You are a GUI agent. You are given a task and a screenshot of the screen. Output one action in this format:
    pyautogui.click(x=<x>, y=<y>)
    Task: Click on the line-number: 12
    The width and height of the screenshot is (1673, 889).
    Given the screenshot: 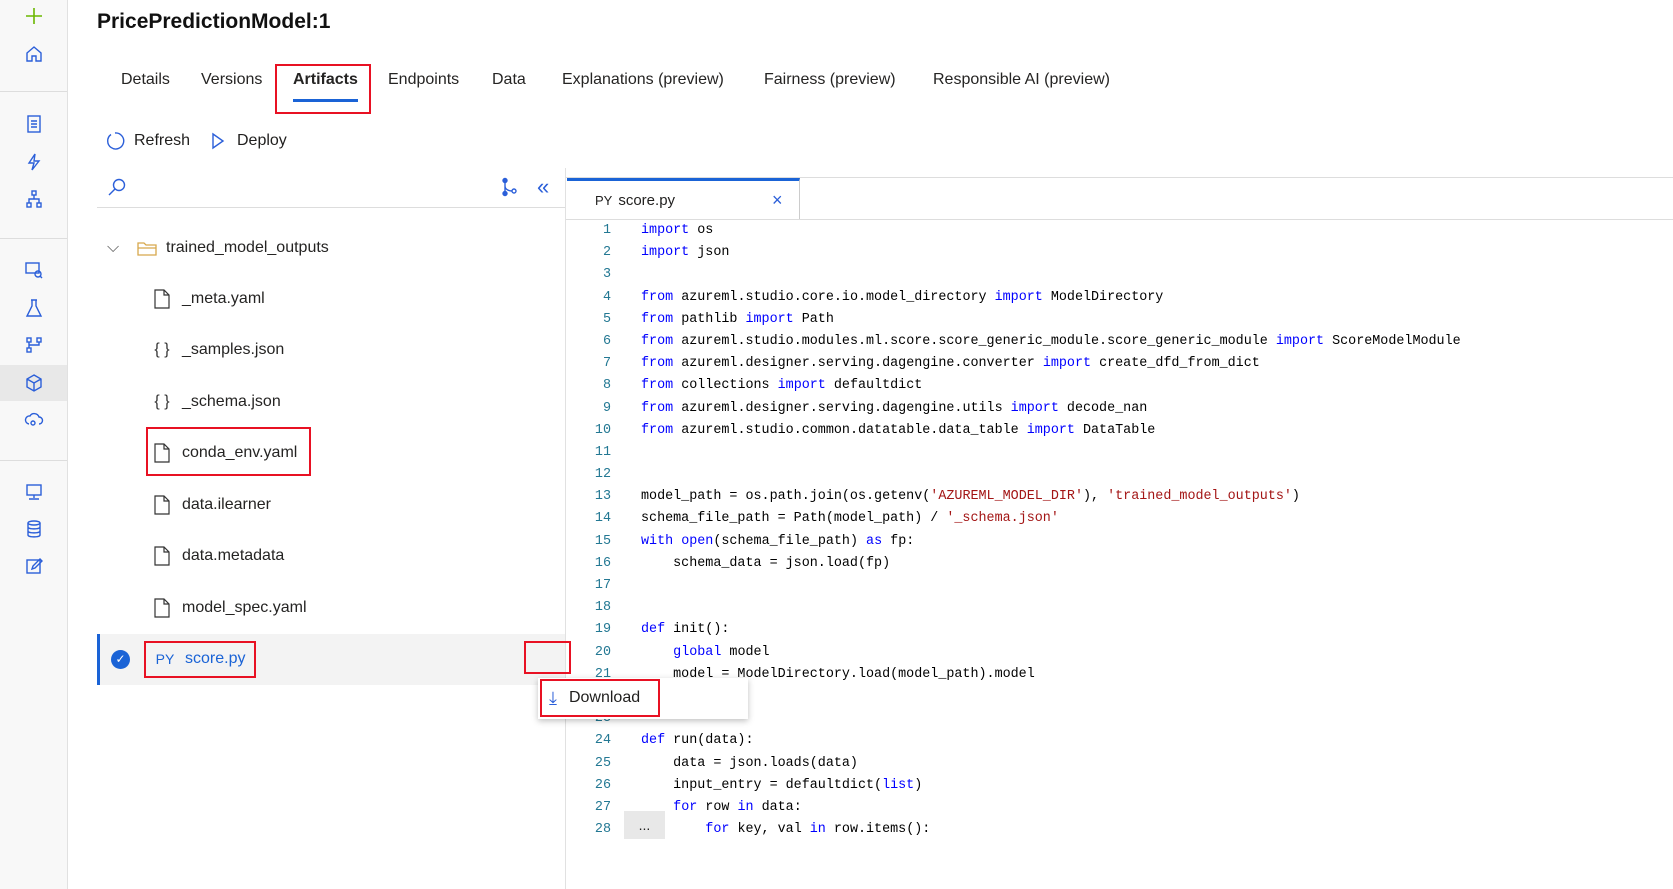 What is the action you would take?
    pyautogui.click(x=602, y=475)
    